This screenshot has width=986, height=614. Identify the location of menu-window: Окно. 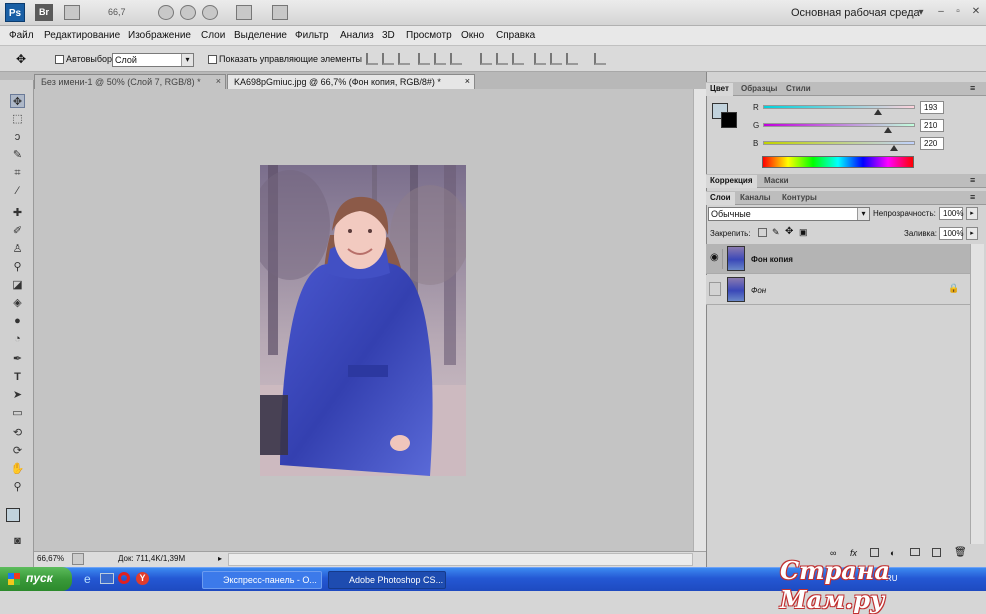
(472, 35).